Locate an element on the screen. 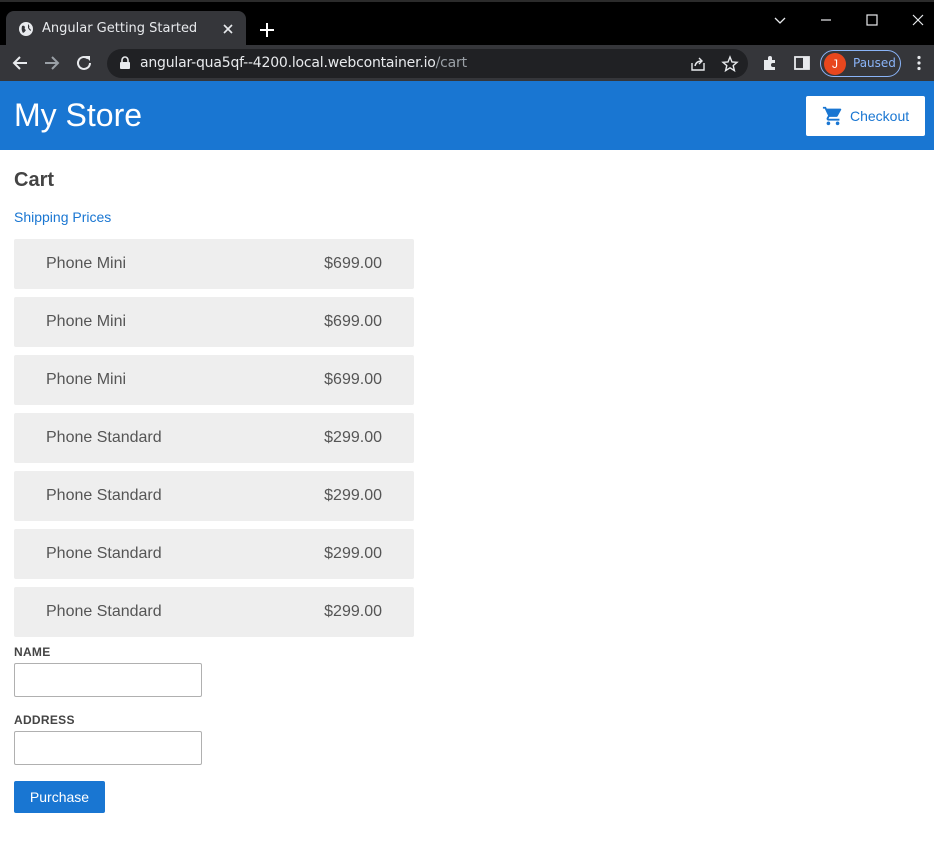 This screenshot has width=934, height=856. checkout-label: Checkout is located at coordinates (880, 116).